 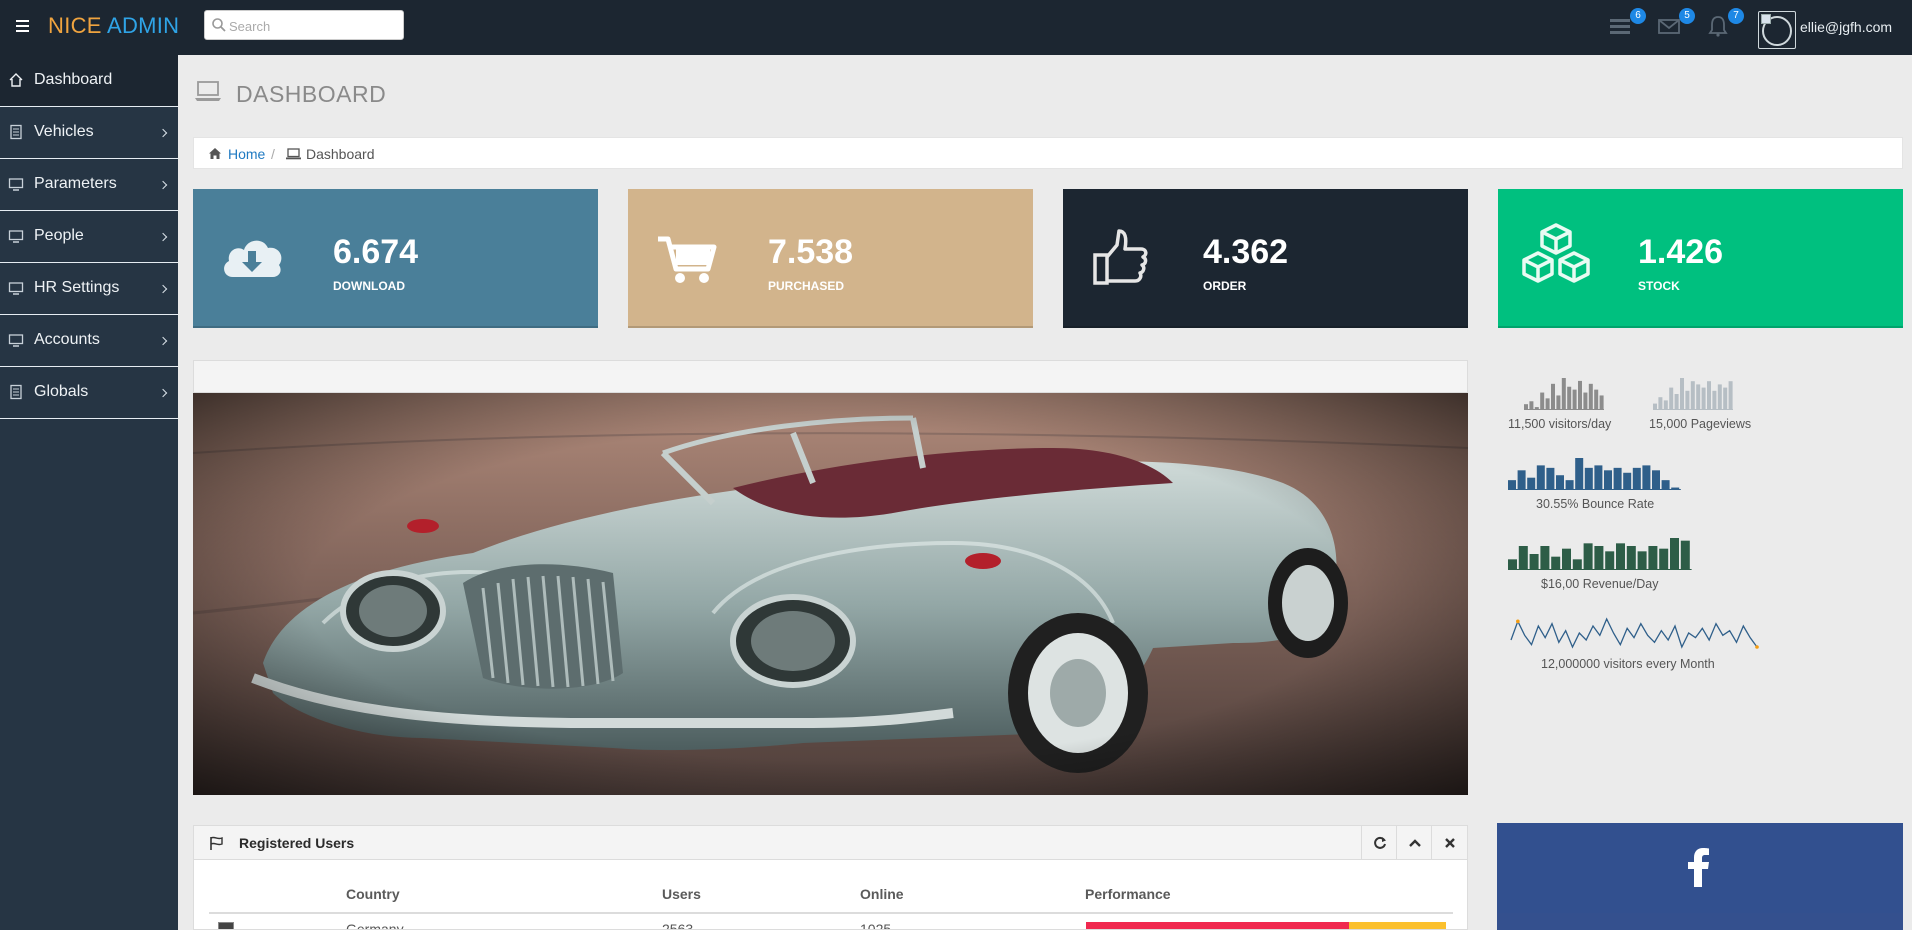 What do you see at coordinates (1698, 867) in the screenshot?
I see `facebook-icon` at bounding box center [1698, 867].